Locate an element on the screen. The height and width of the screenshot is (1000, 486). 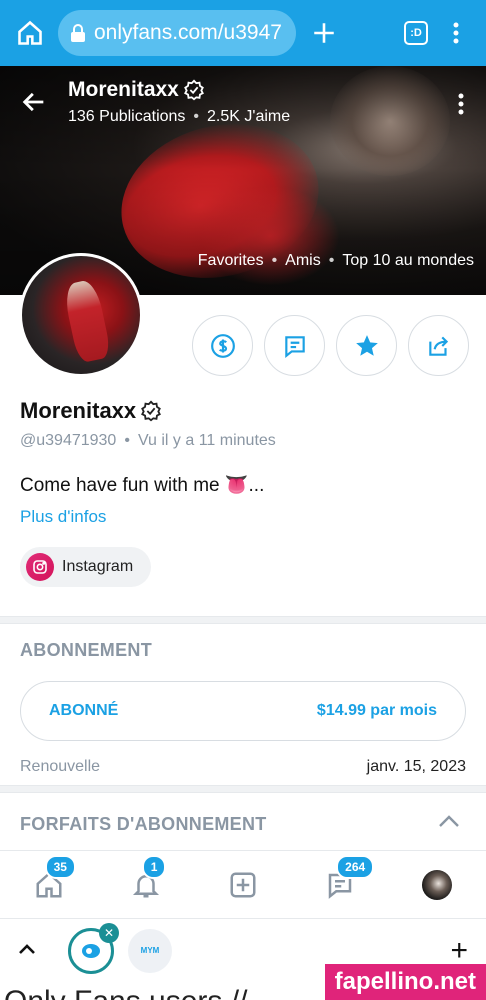
nav-messages: 264 is located at coordinates (347, 879).